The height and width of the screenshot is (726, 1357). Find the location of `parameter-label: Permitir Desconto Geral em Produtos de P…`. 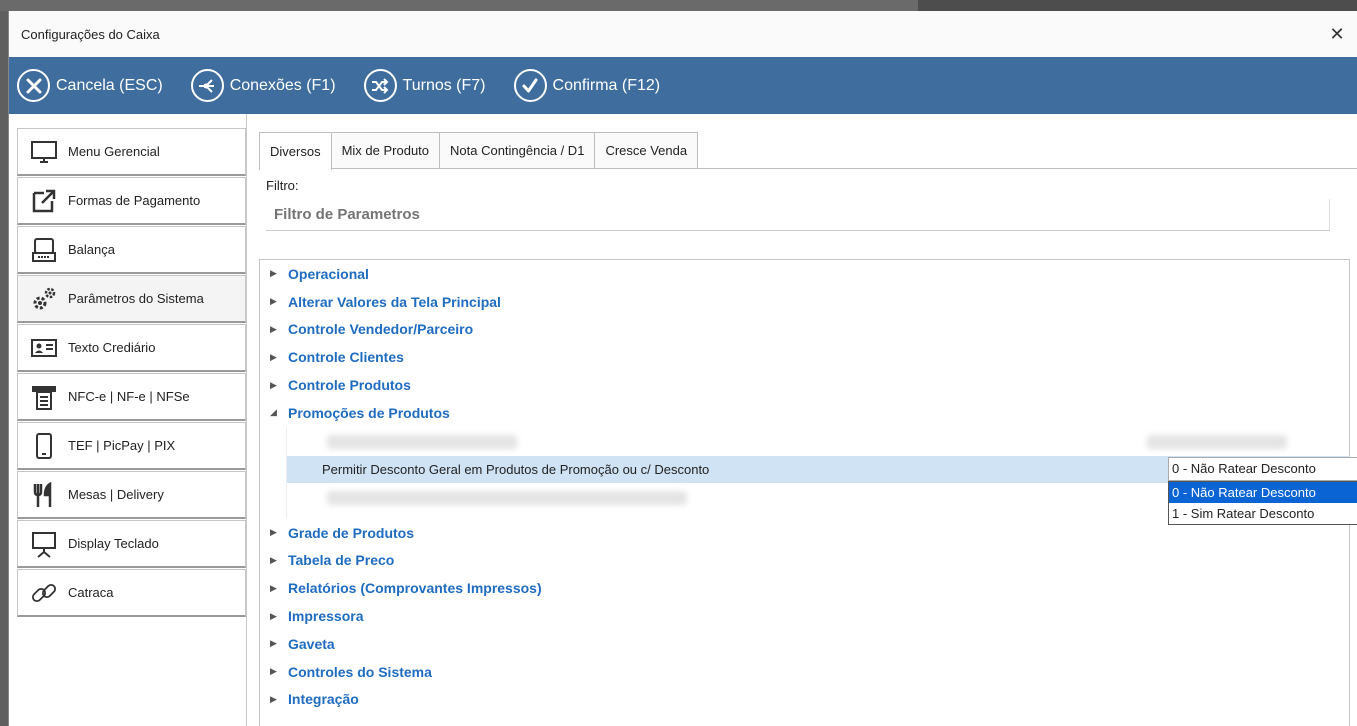

parameter-label: Permitir Desconto Geral em Produtos de P… is located at coordinates (516, 469).